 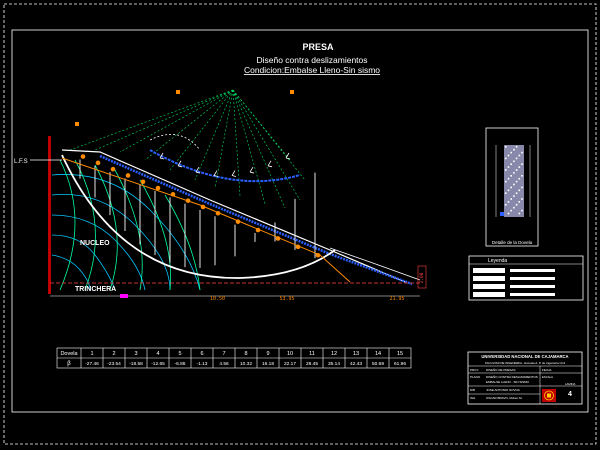 I want to click on table-slice-number: 2, so click(x=113, y=354).